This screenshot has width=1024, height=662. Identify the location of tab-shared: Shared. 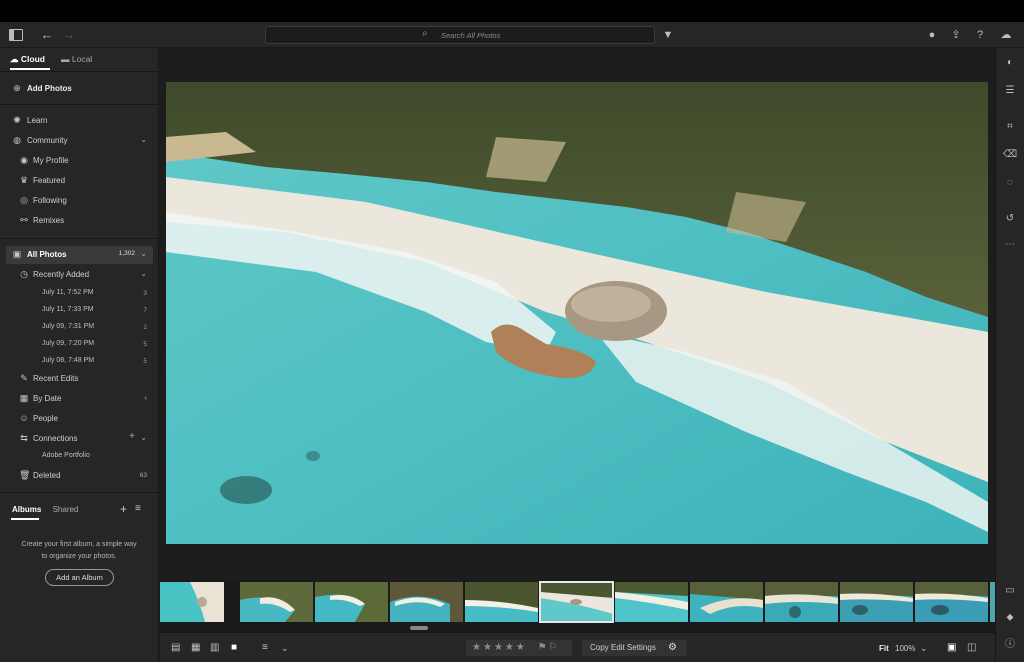
(66, 509).